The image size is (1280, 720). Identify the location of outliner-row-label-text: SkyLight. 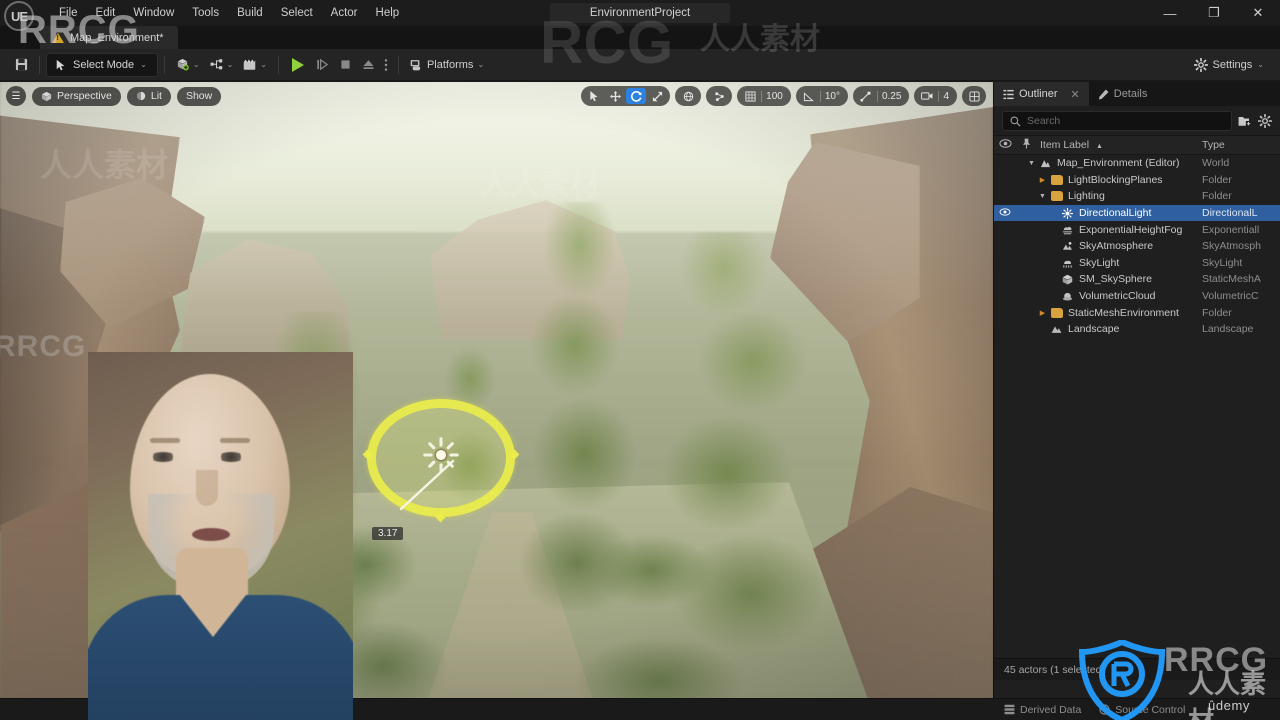
(1099, 262).